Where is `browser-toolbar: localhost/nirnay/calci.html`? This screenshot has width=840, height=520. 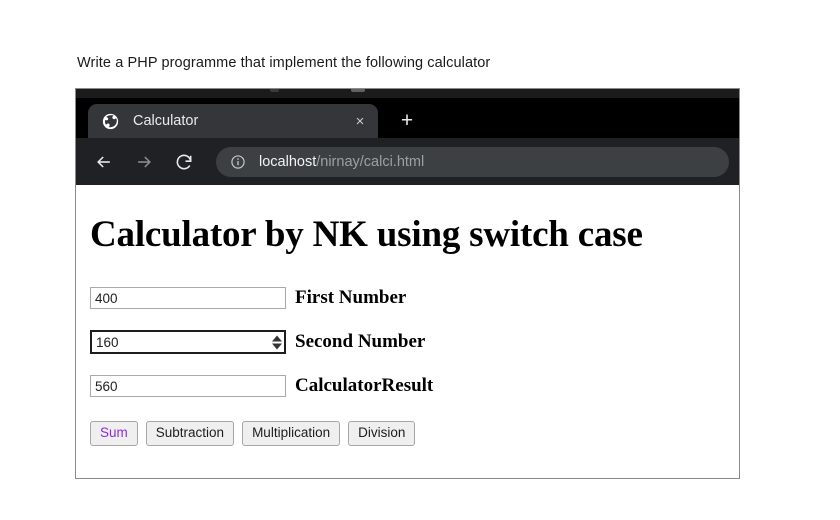
browser-toolbar: localhost/nirnay/calci.html is located at coordinates (407, 161).